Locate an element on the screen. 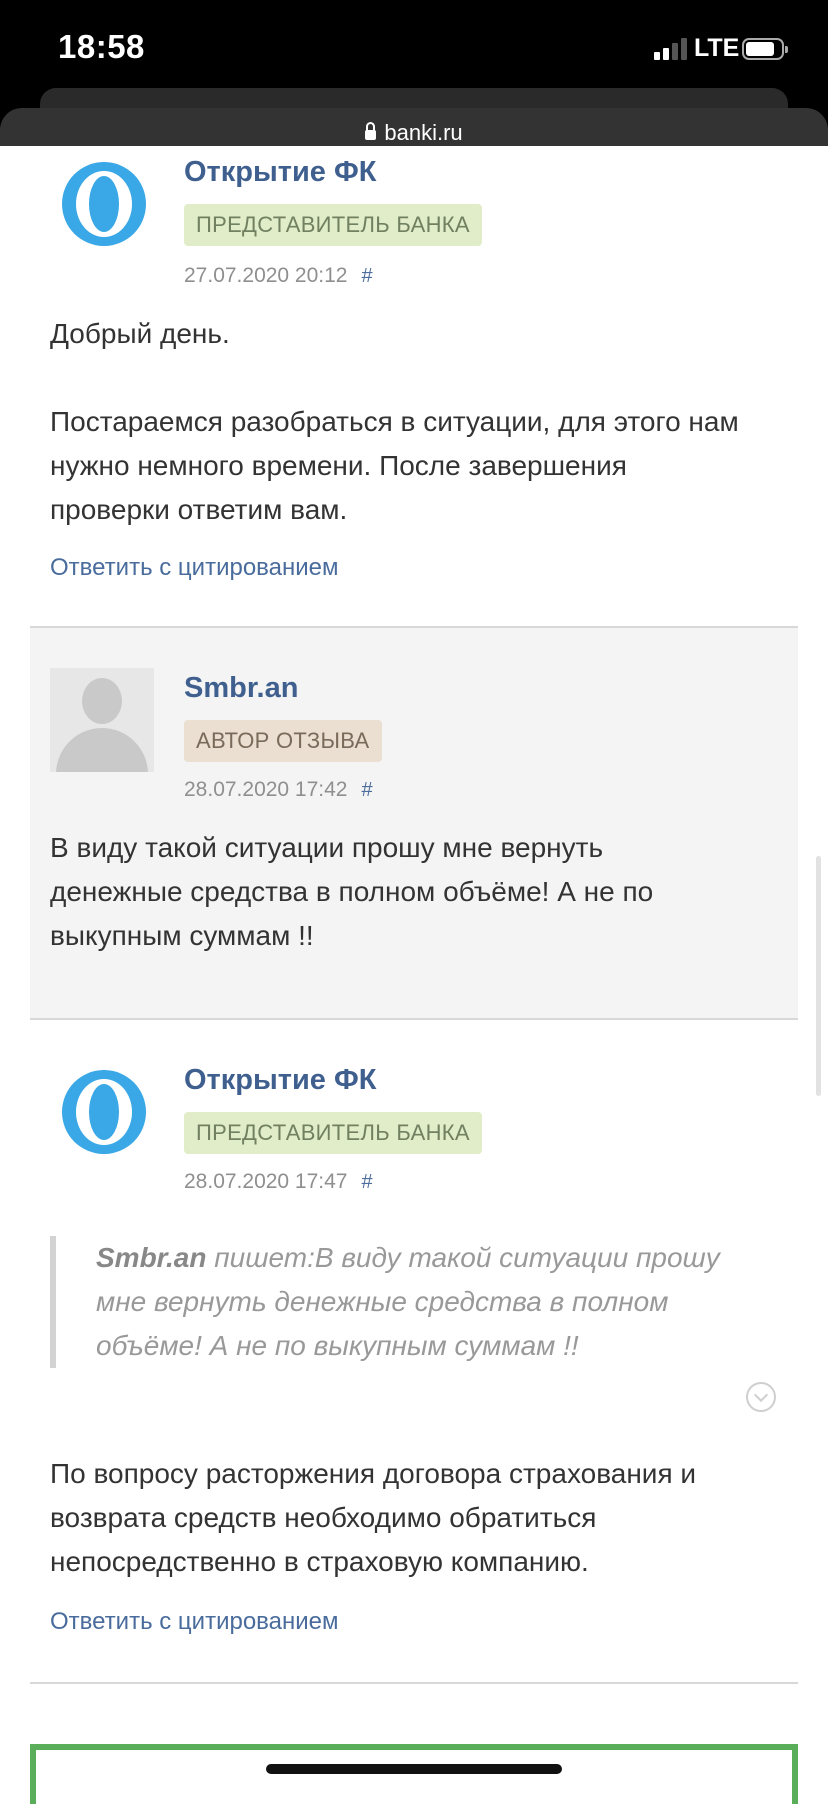 This screenshot has height=1804, width=828. network-type: LTE is located at coordinates (717, 48).